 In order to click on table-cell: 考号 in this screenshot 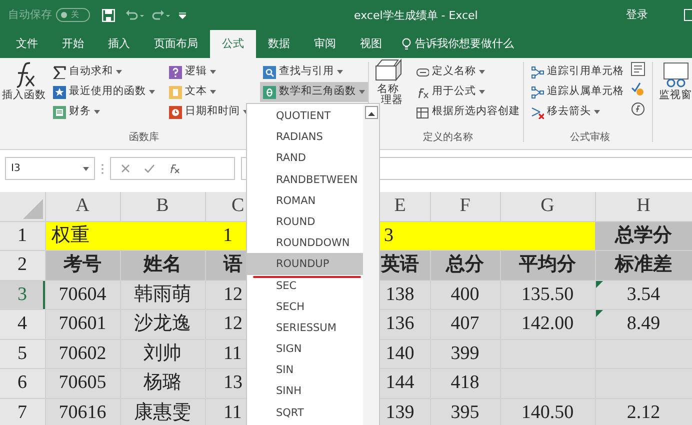, I will do `click(82, 265)`.